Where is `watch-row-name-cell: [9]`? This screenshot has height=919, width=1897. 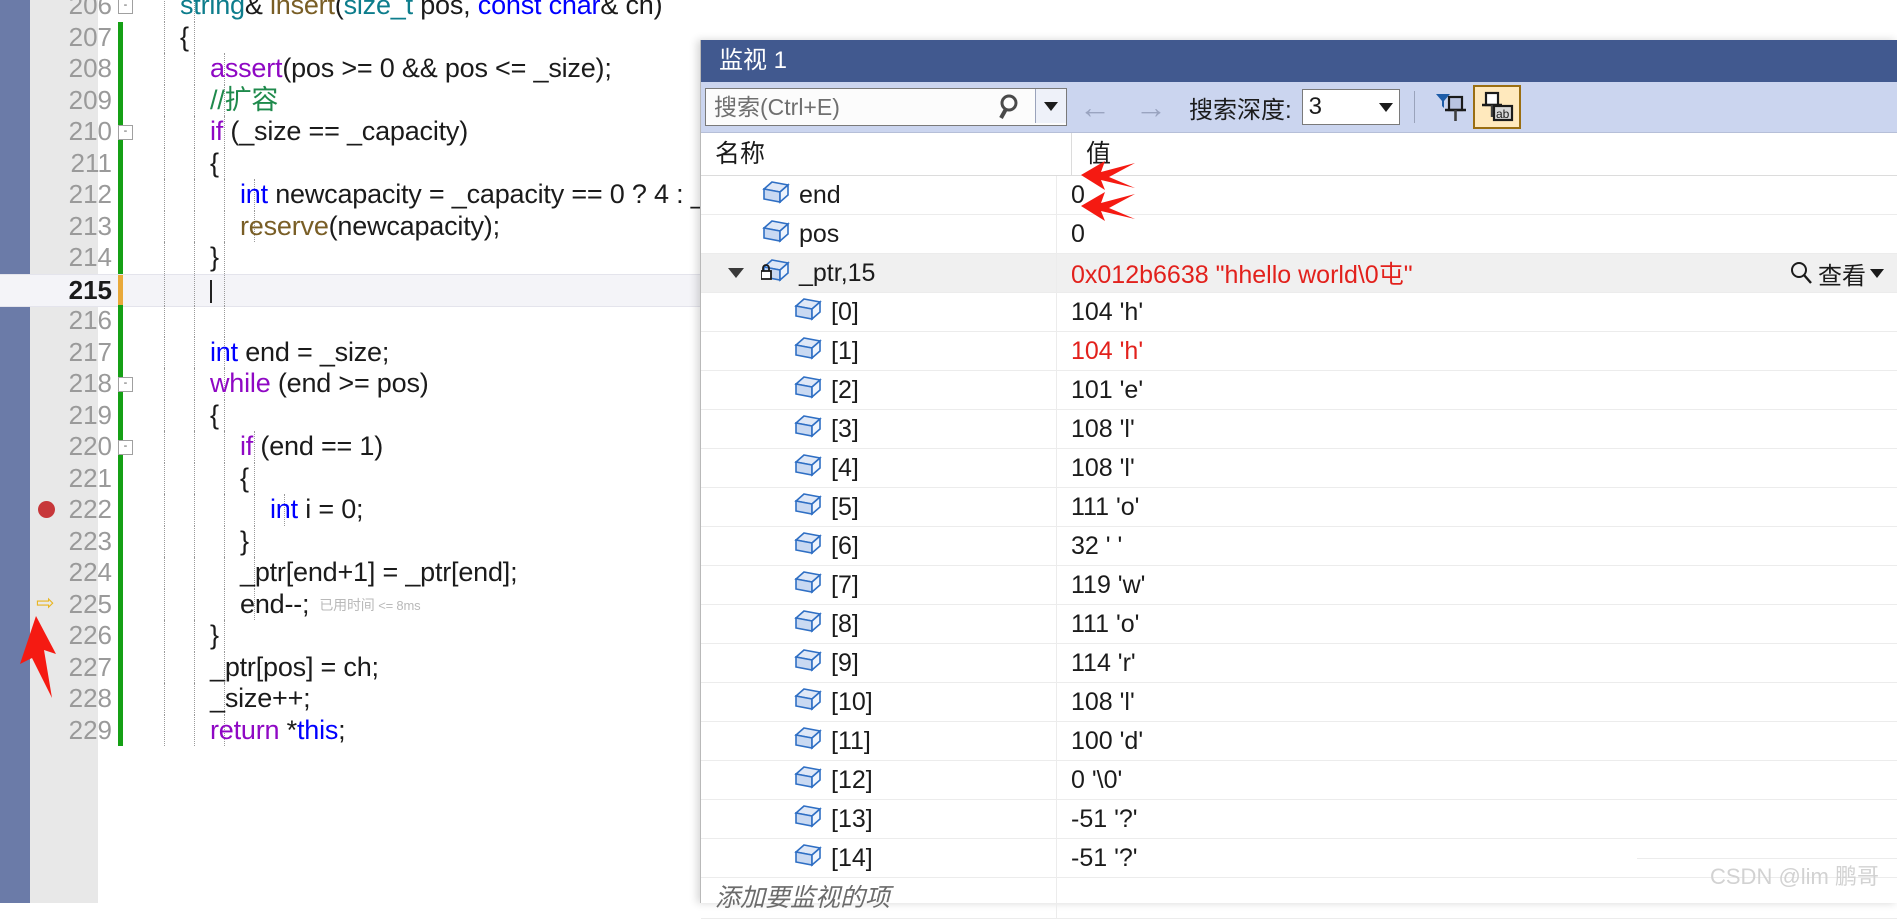 watch-row-name-cell: [9] is located at coordinates (879, 663).